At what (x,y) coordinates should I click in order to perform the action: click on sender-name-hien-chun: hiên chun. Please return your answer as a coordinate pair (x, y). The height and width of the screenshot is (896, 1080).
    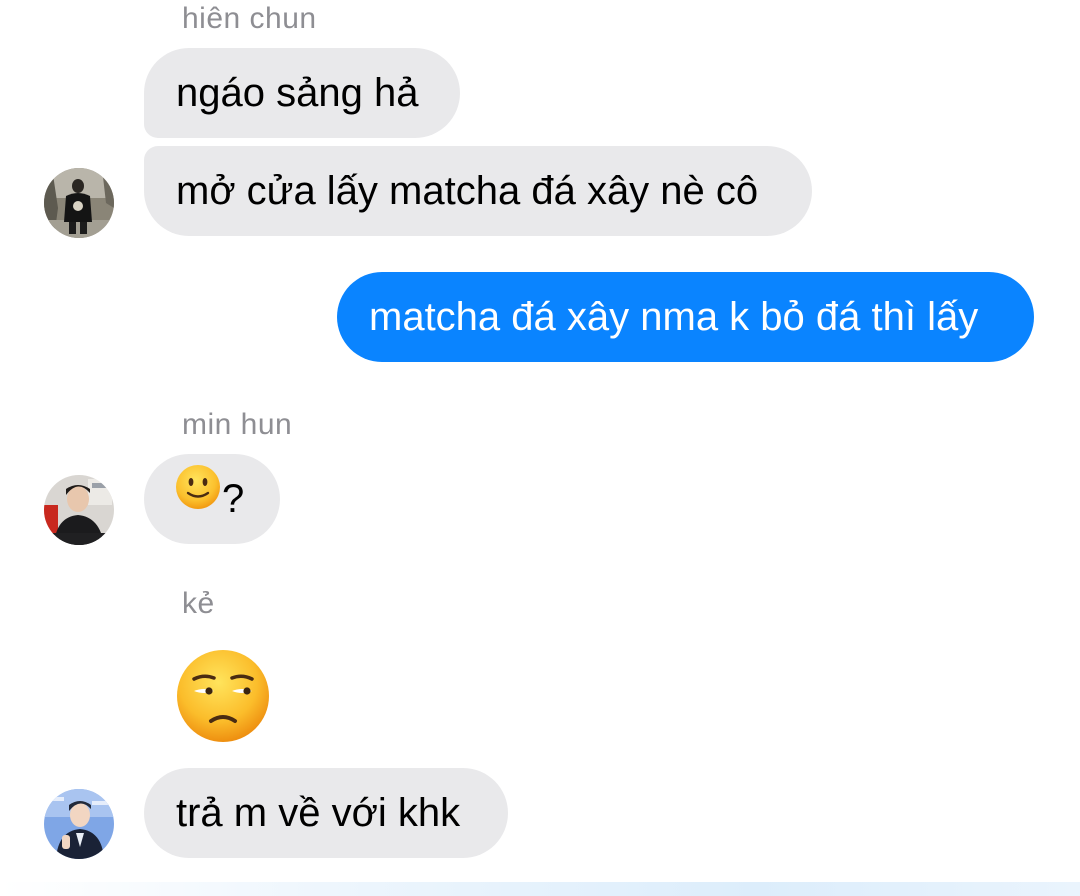
    Looking at the image, I should click on (249, 18).